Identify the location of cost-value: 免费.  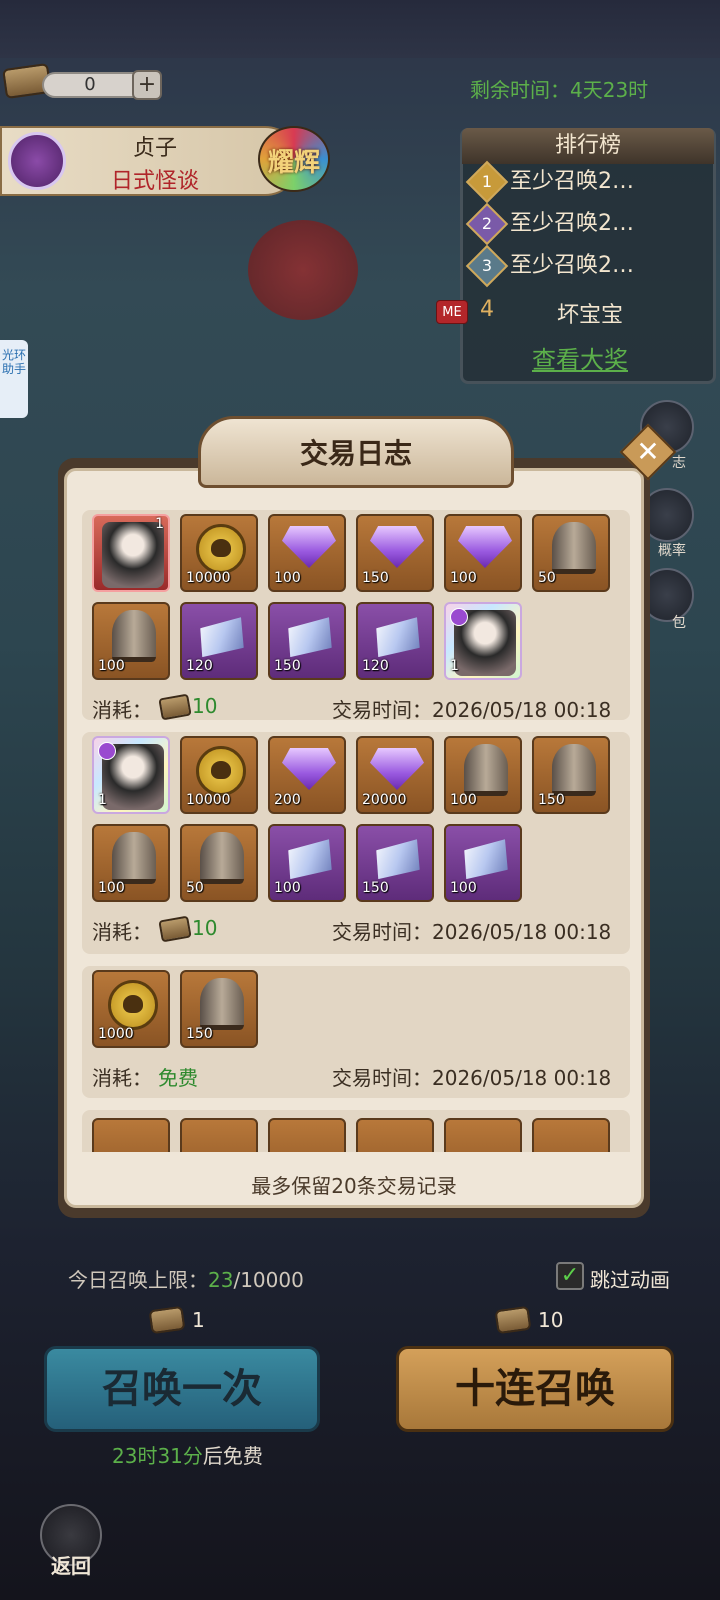
(178, 1078).